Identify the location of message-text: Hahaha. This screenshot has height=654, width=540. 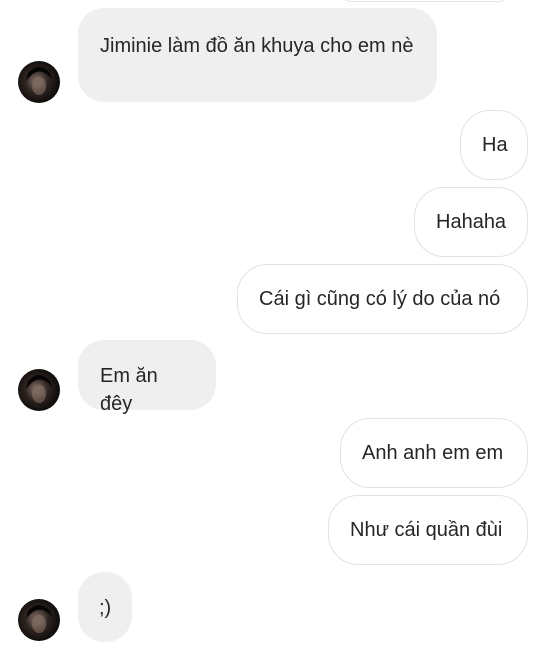
(471, 222).